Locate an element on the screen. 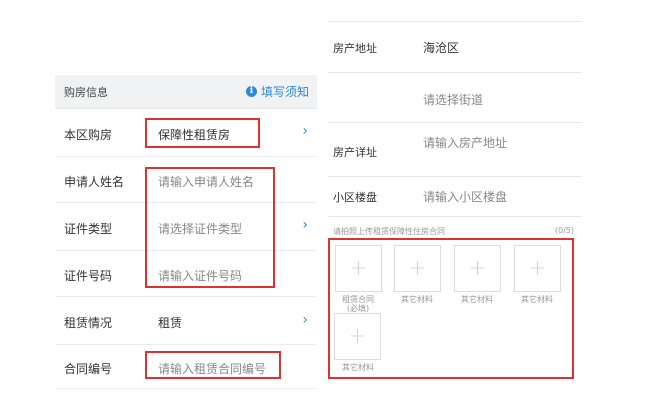 This screenshot has height=405, width=660. form-row-contract-number: 合同编号 请输入租赁合同编号 is located at coordinates (186, 367).